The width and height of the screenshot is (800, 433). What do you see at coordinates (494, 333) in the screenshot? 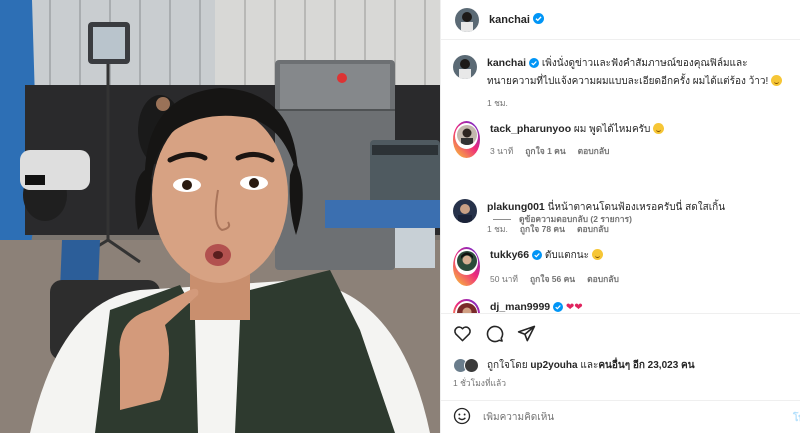
I see `comment-icon` at bounding box center [494, 333].